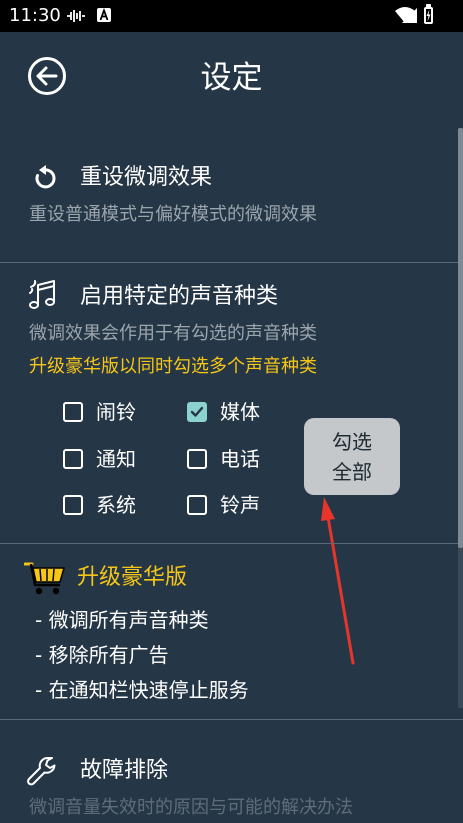 The image size is (463, 823). I want to click on select-all-label-line2: 全部, so click(352, 472).